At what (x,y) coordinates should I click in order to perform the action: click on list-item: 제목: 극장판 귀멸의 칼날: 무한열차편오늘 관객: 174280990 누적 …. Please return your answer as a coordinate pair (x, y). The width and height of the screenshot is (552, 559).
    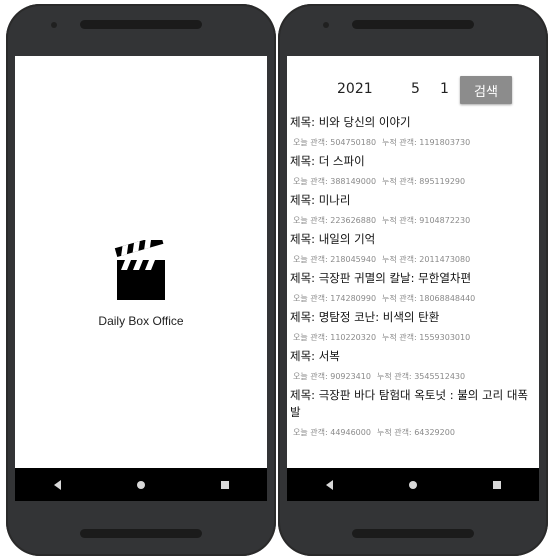
    Looking at the image, I should click on (413, 287).